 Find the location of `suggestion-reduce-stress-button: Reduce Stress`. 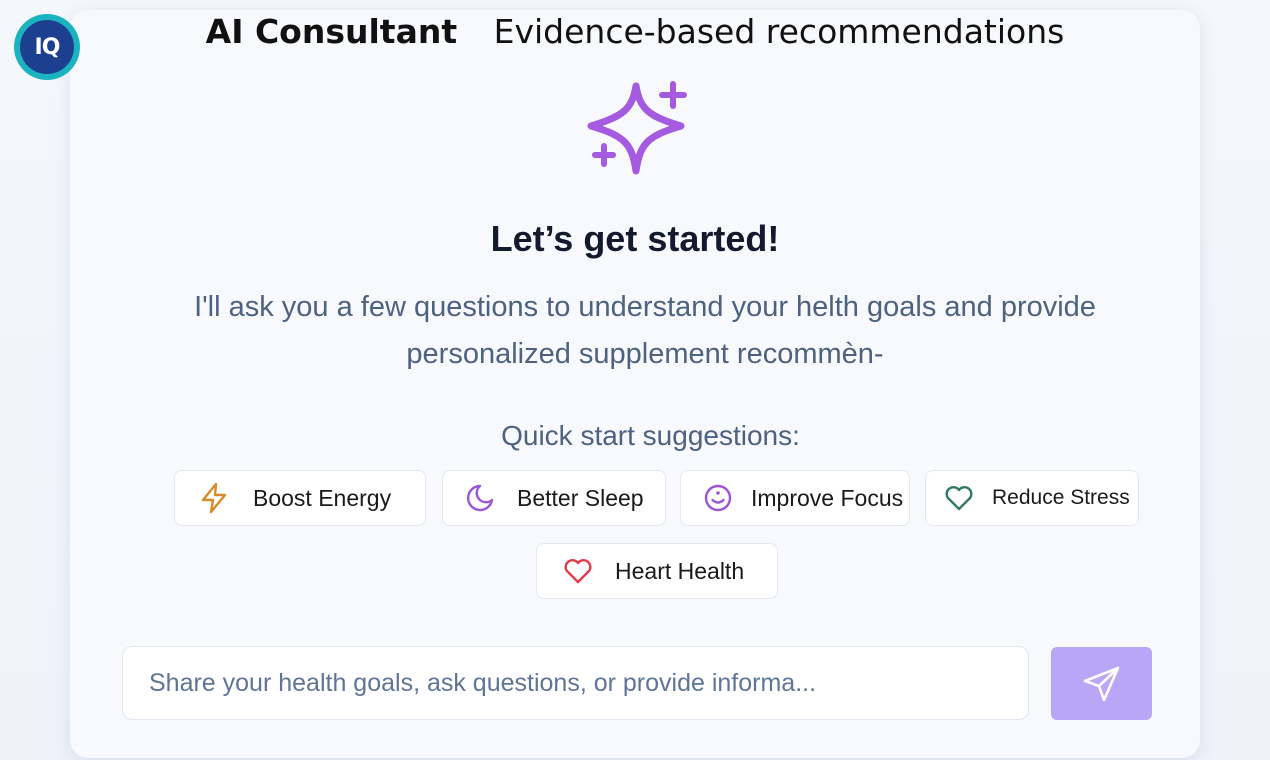

suggestion-reduce-stress-button: Reduce Stress is located at coordinates (1032, 498).